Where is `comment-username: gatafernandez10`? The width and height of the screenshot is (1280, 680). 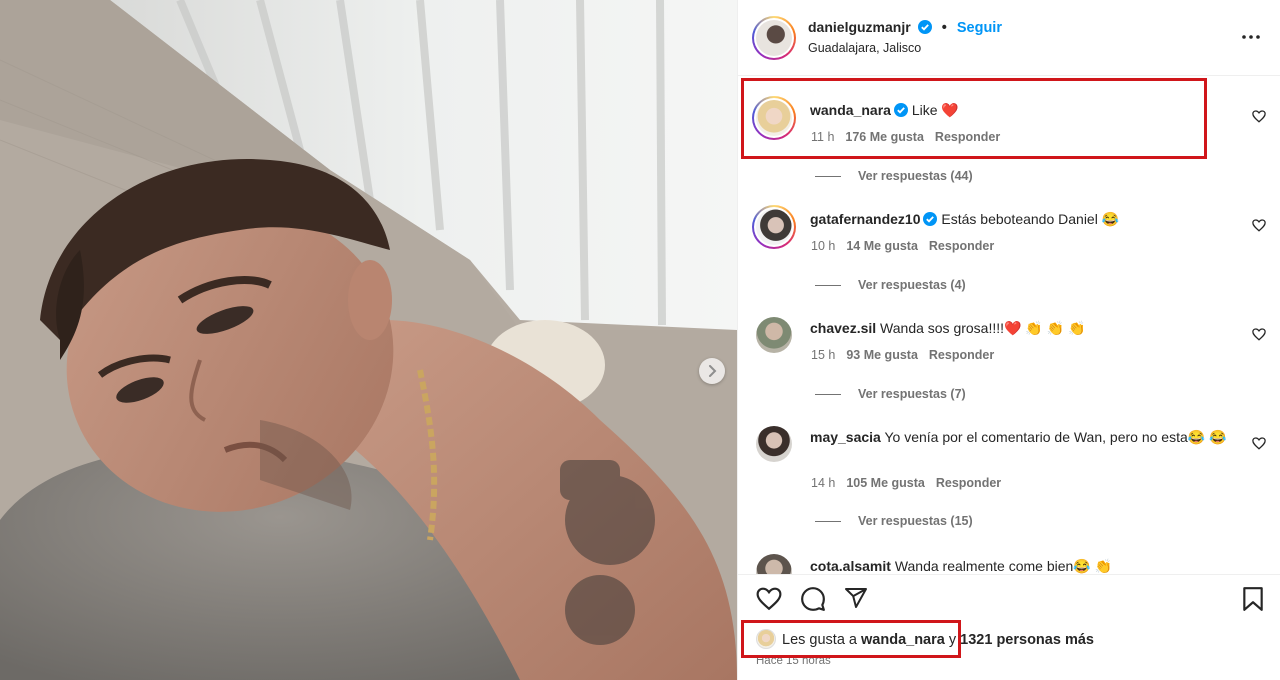 comment-username: gatafernandez10 is located at coordinates (865, 219).